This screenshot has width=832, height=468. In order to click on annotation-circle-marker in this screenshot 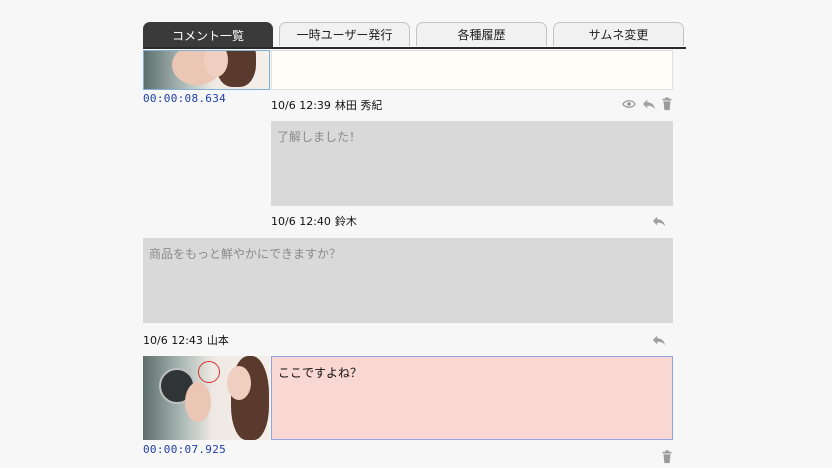, I will do `click(209, 372)`.